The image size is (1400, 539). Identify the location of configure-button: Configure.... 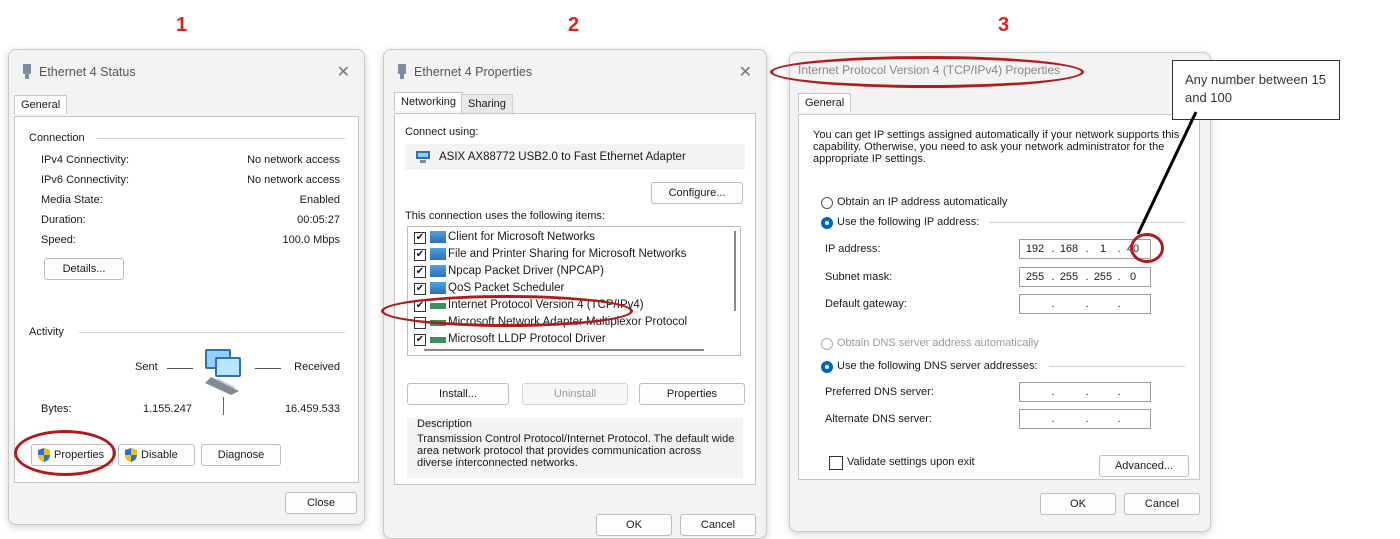
(697, 193).